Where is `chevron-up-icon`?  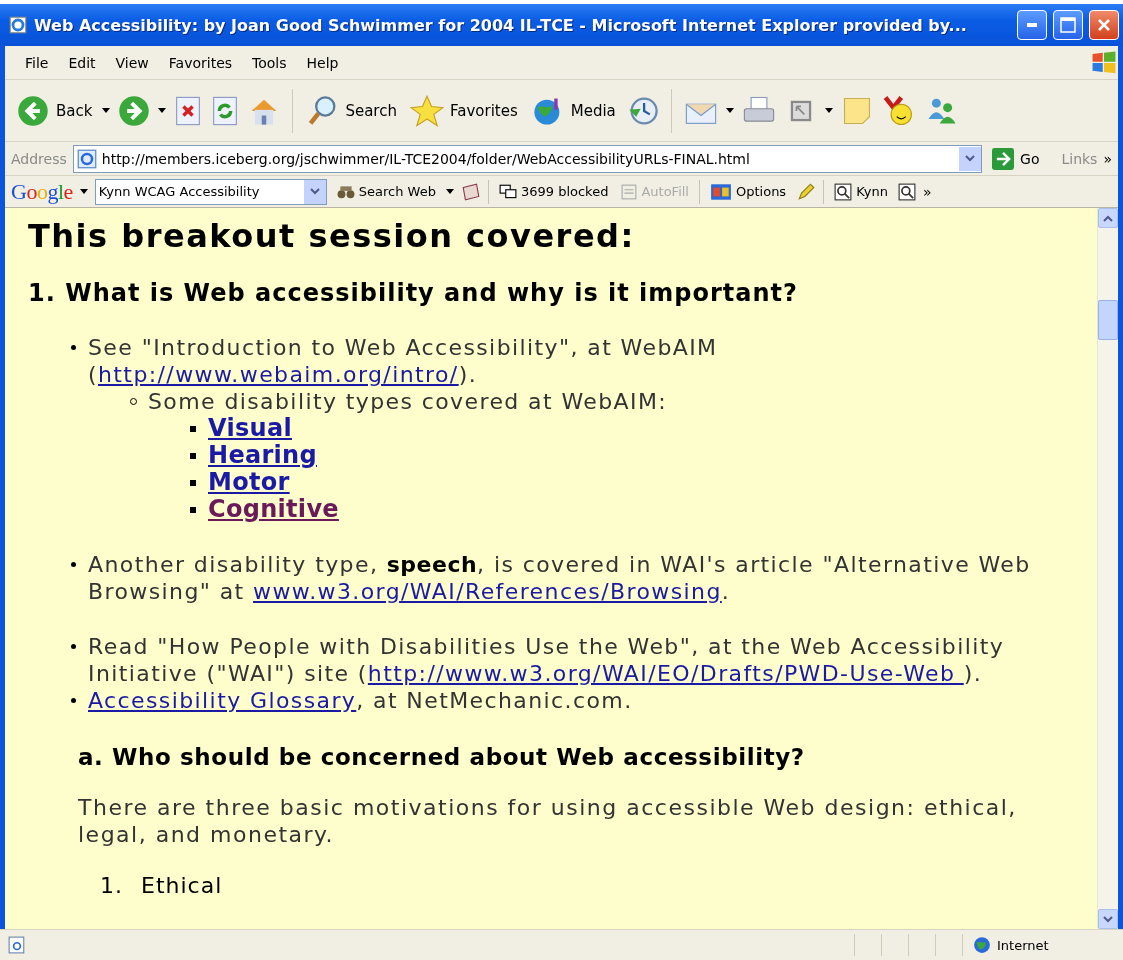
chevron-up-icon is located at coordinates (1108, 218).